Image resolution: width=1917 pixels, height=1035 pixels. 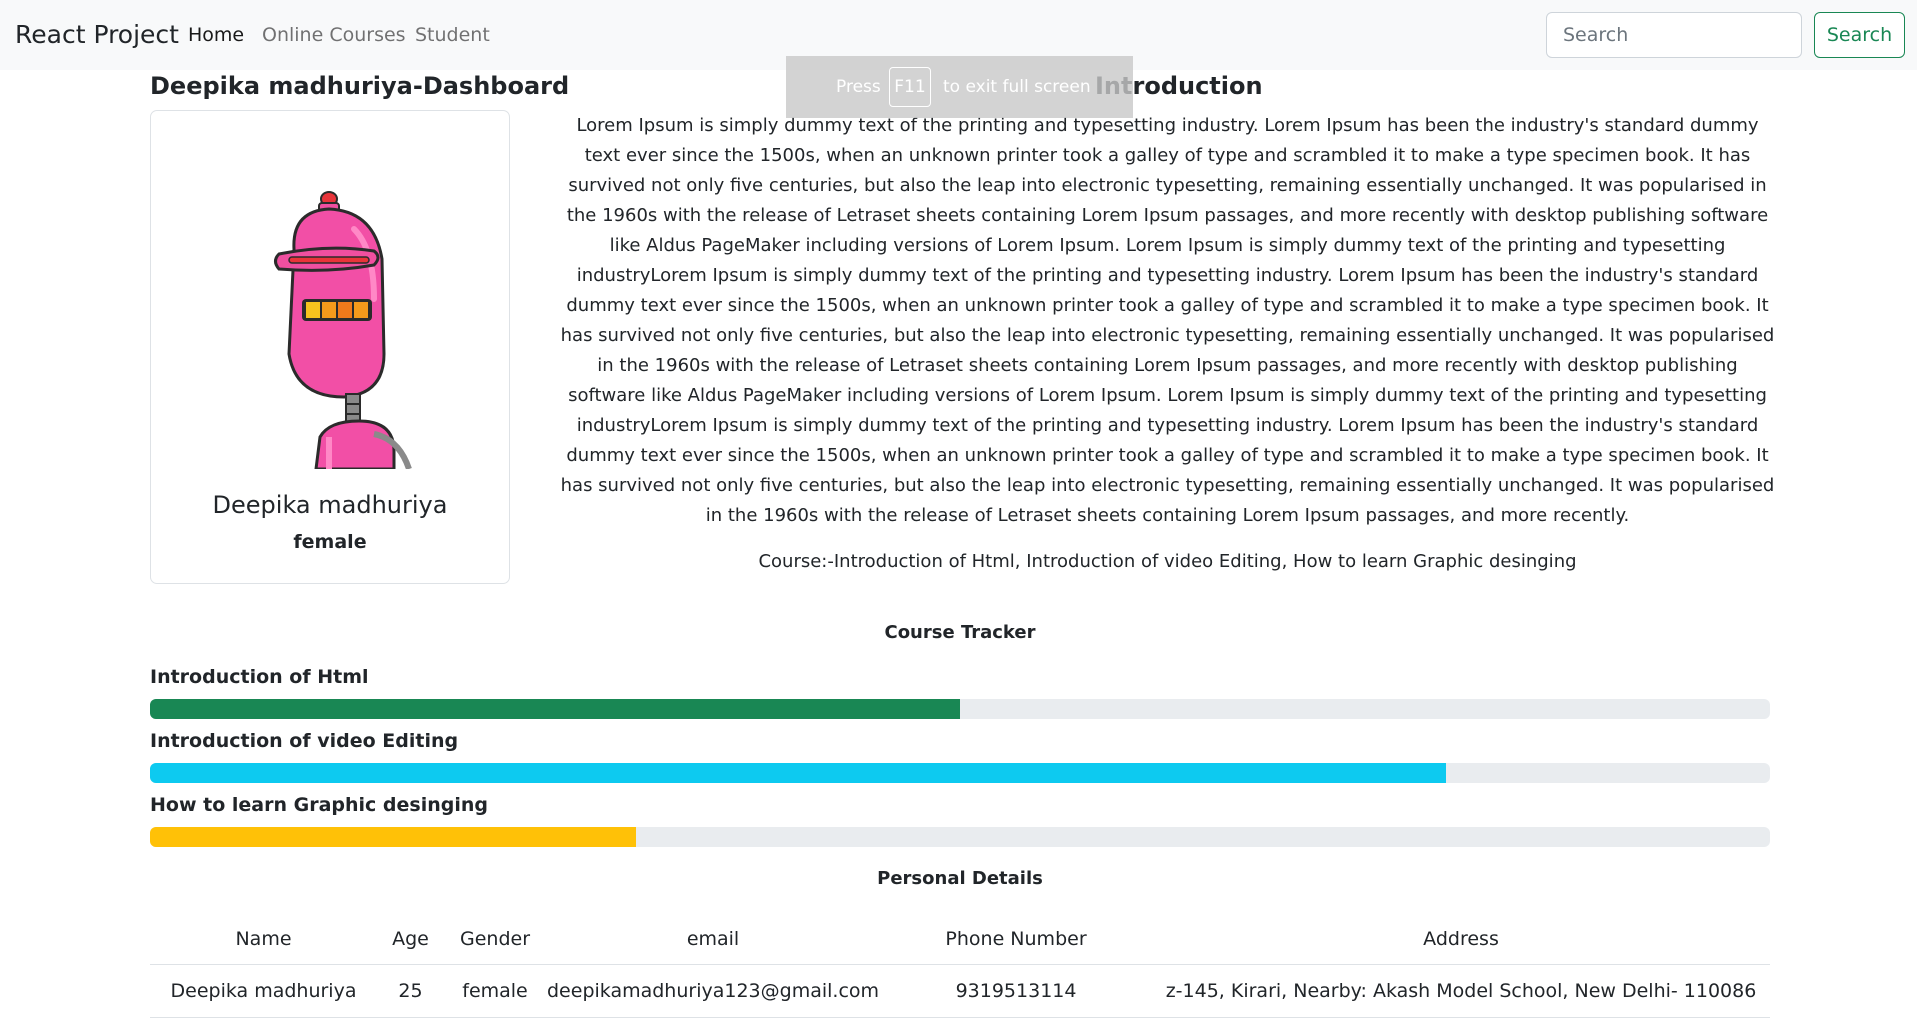 I want to click on column-header-address: Address, so click(x=1461, y=939).